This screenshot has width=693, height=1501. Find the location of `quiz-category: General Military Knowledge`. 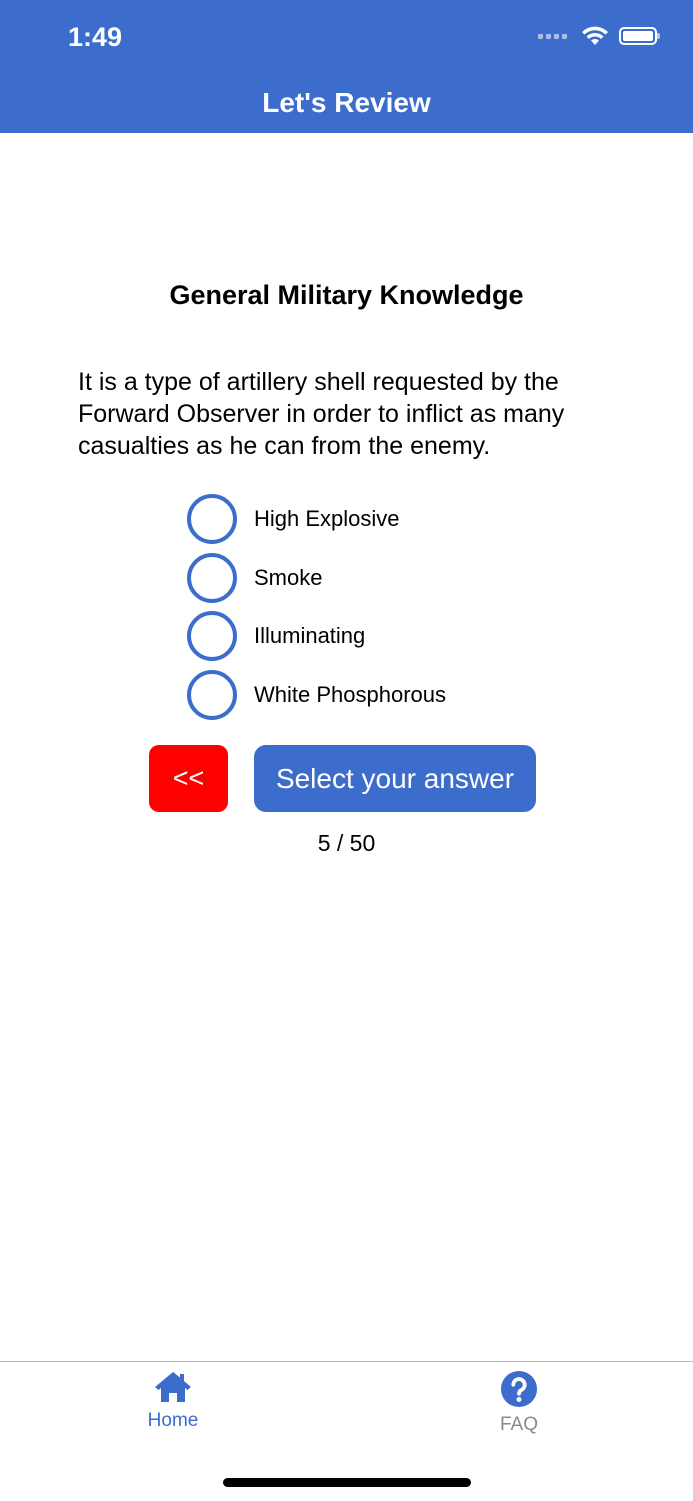

quiz-category: General Military Knowledge is located at coordinates (346, 295).